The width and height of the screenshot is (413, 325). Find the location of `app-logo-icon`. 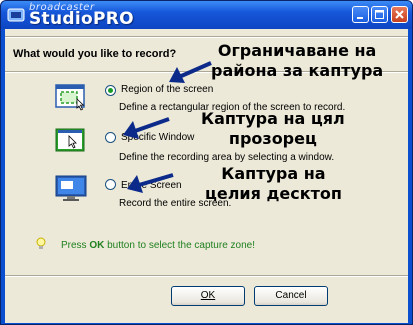

app-logo-icon is located at coordinates (16, 15).